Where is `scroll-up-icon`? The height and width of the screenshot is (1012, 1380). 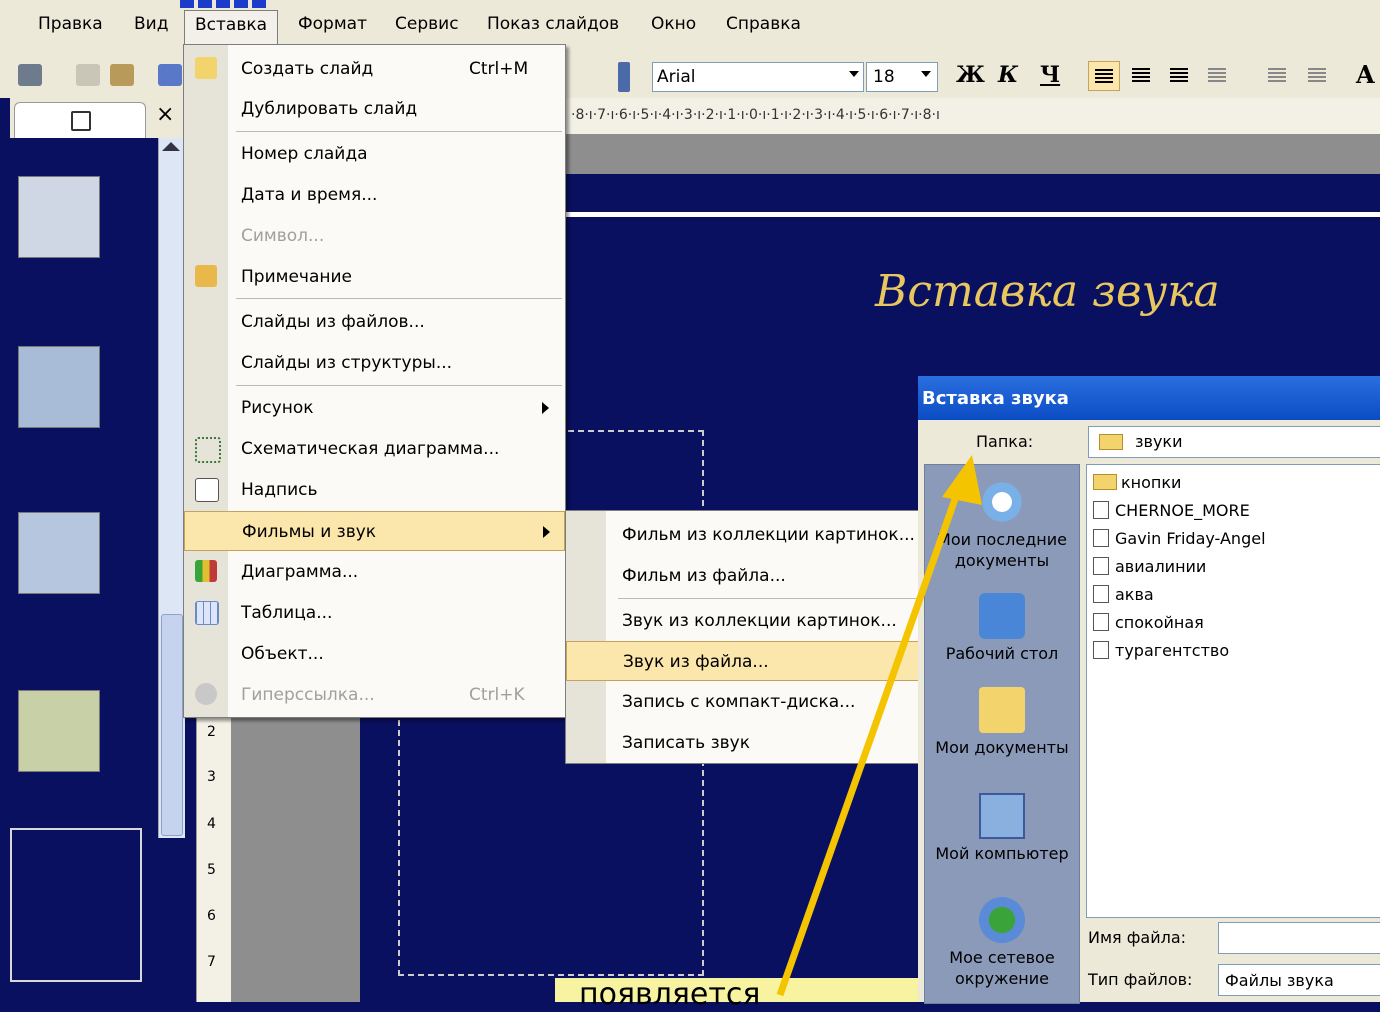
scroll-up-icon is located at coordinates (171, 146).